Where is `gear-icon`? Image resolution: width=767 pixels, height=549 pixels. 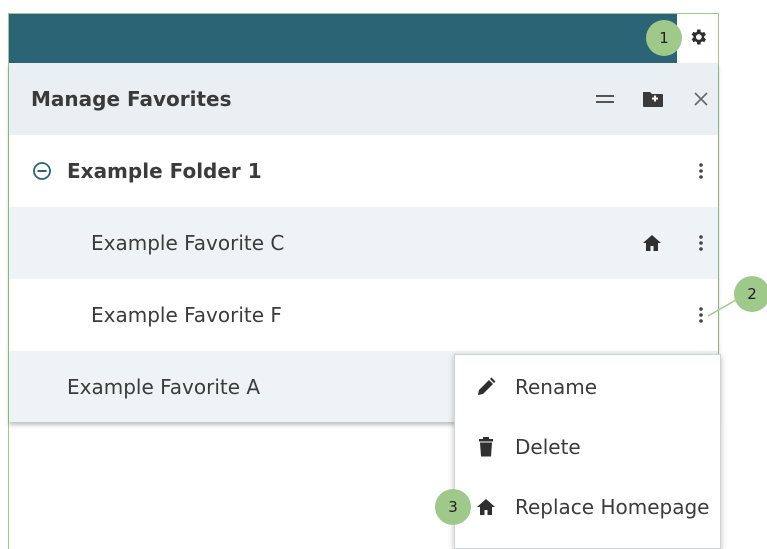
gear-icon is located at coordinates (698, 39).